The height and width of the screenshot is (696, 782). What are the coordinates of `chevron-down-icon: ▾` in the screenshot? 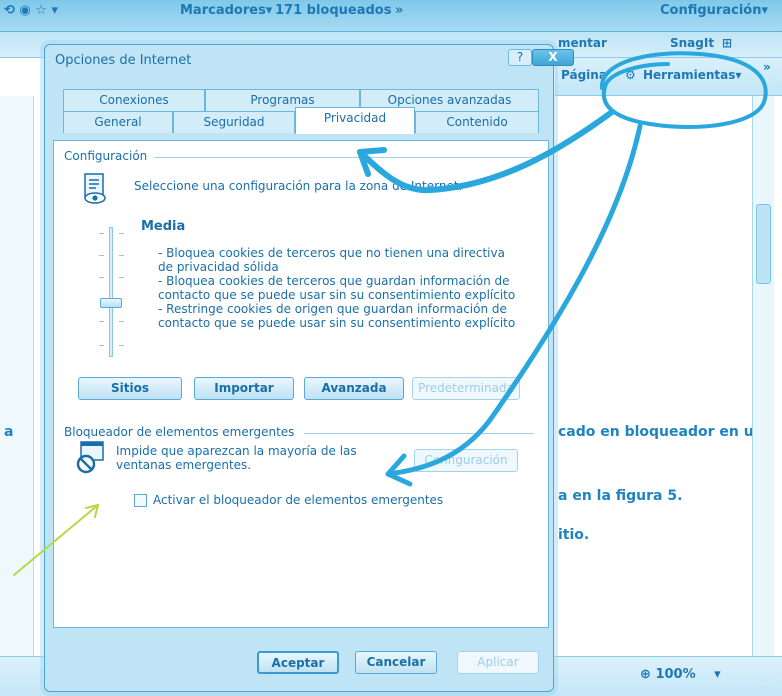 It's located at (717, 674).